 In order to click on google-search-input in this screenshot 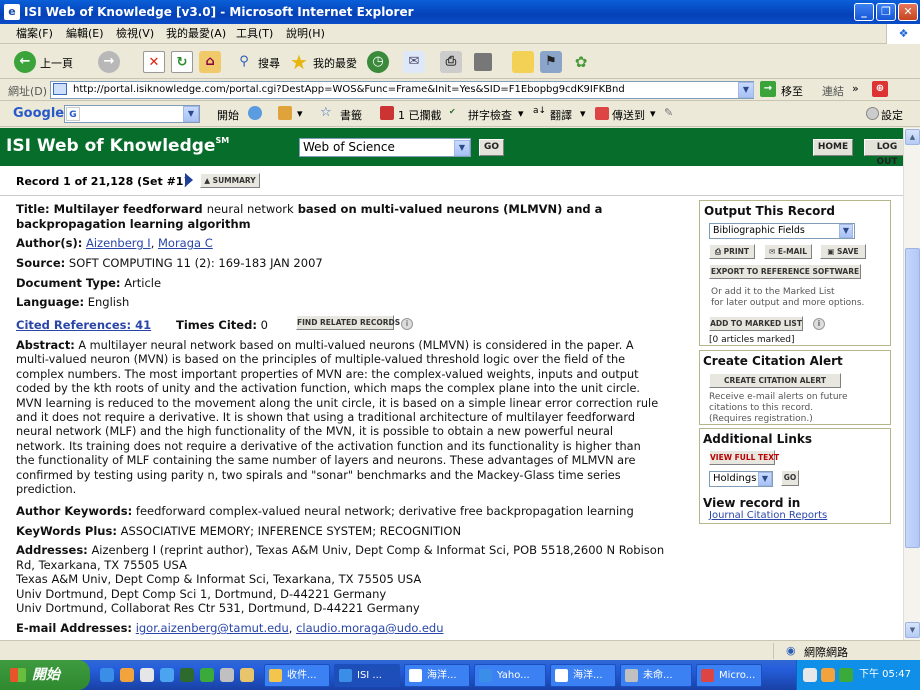, I will do `click(132, 114)`.